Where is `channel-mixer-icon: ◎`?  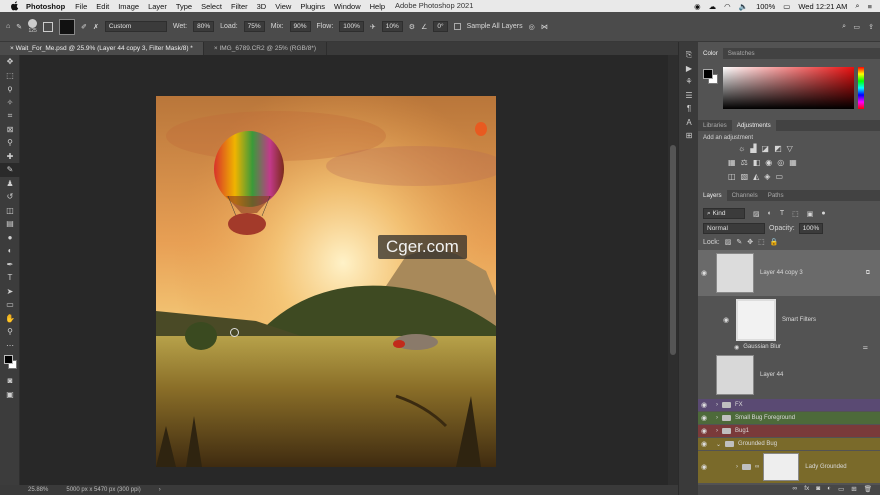 channel-mixer-icon: ◎ is located at coordinates (780, 162).